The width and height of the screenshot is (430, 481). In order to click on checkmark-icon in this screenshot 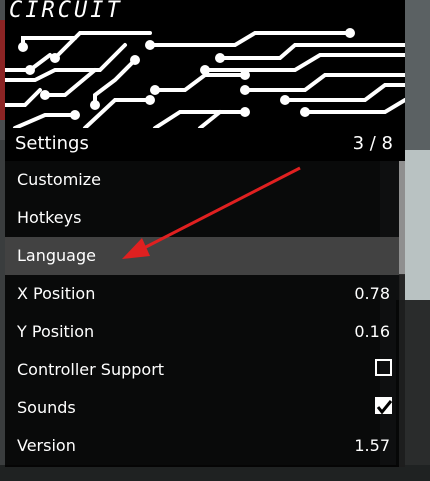, I will do `click(385, 407)`.